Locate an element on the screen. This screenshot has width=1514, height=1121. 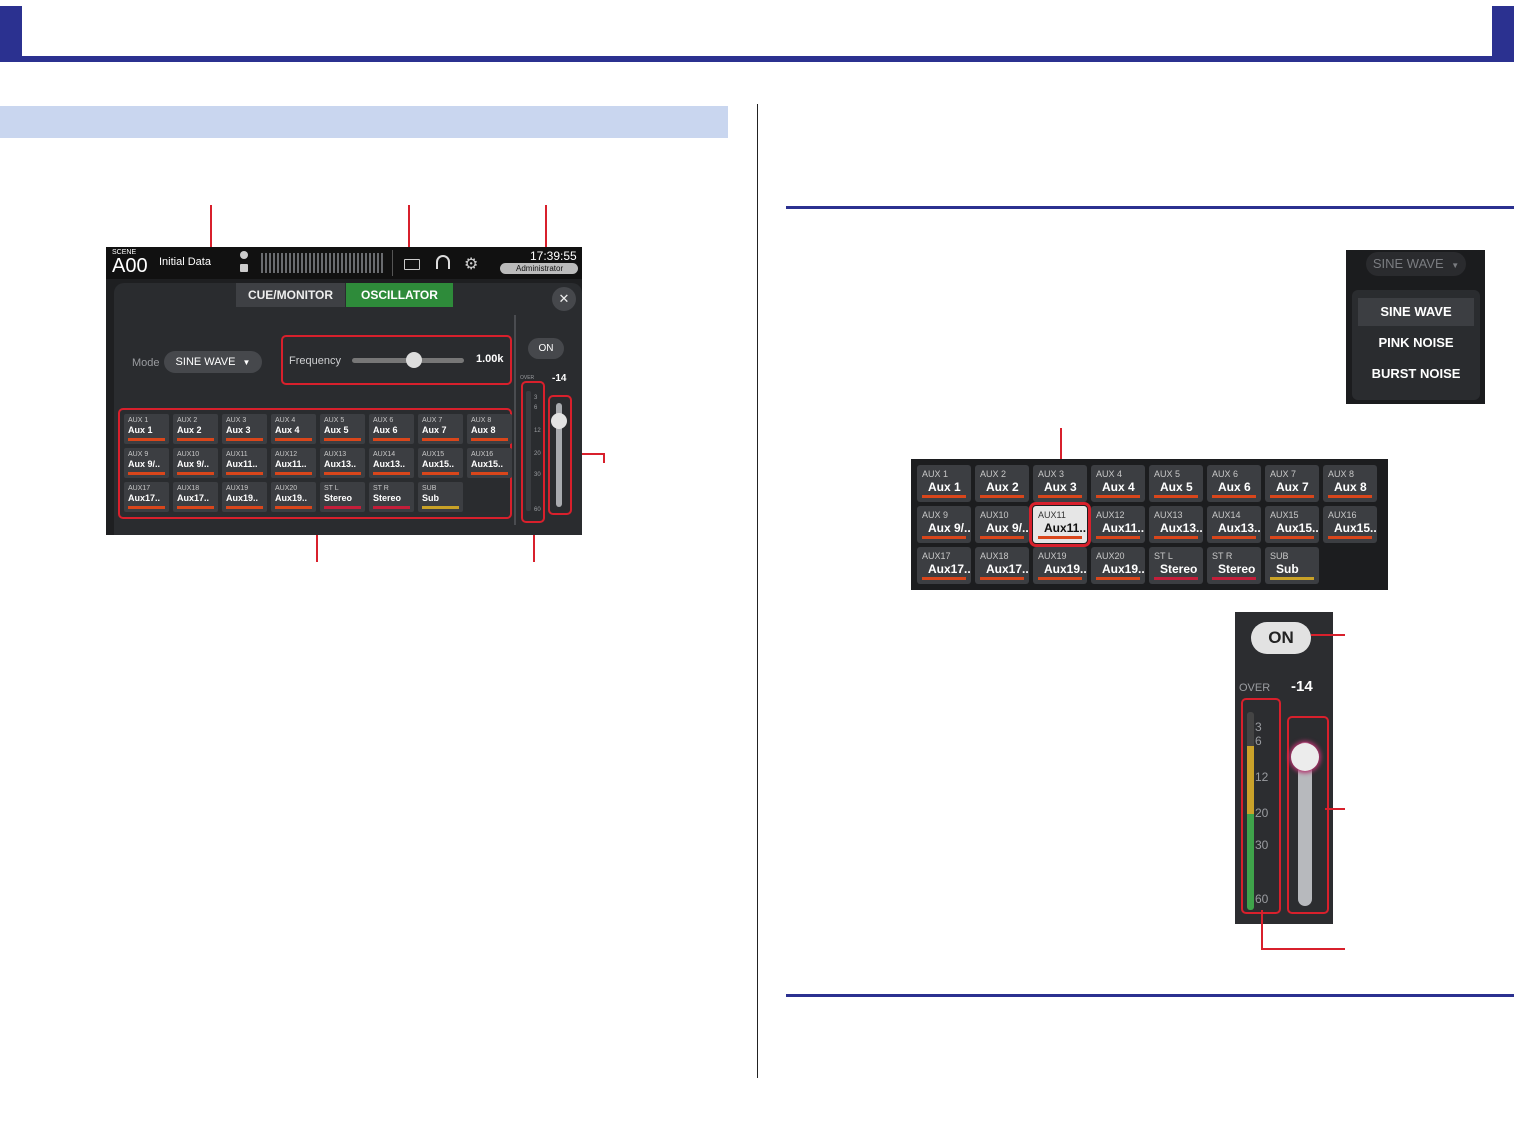
mode-select: SINE WAVE ▼ is located at coordinates (213, 362).